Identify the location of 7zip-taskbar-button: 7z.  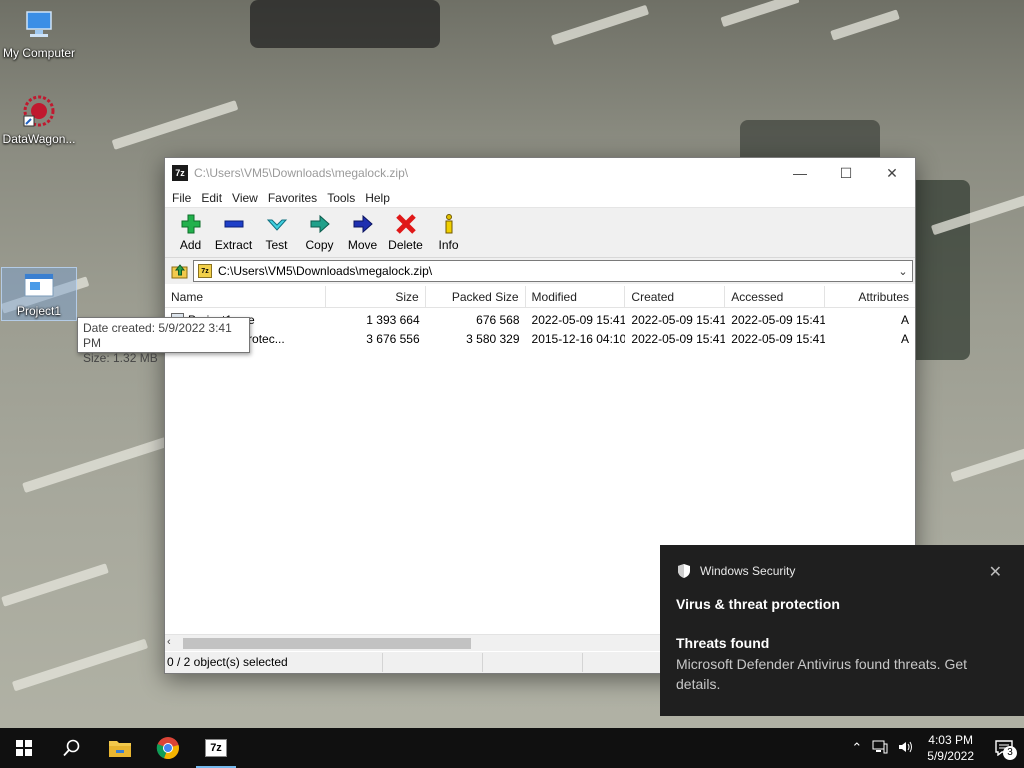
(216, 748).